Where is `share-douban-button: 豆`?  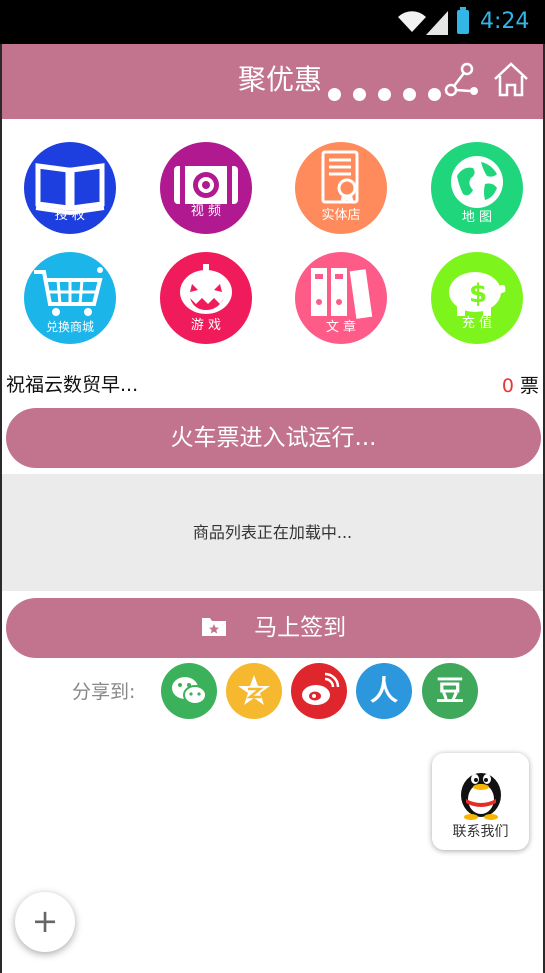
share-douban-button: 豆 is located at coordinates (450, 691).